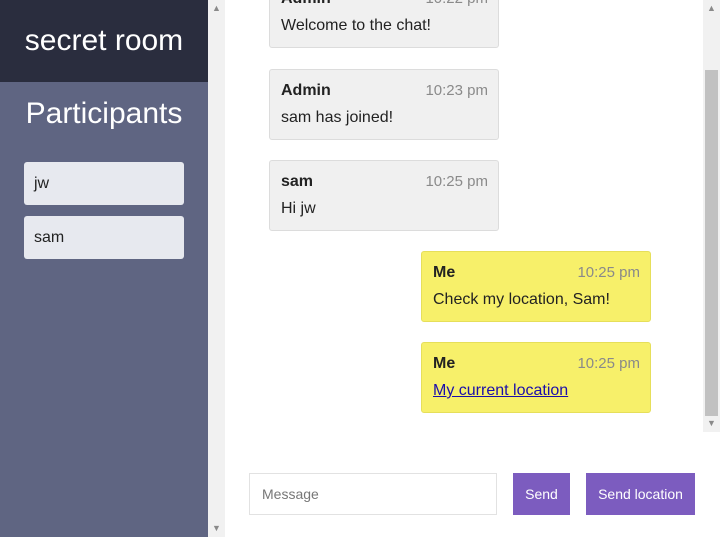 The height and width of the screenshot is (537, 720). I want to click on message-text: My current location, so click(500, 391).